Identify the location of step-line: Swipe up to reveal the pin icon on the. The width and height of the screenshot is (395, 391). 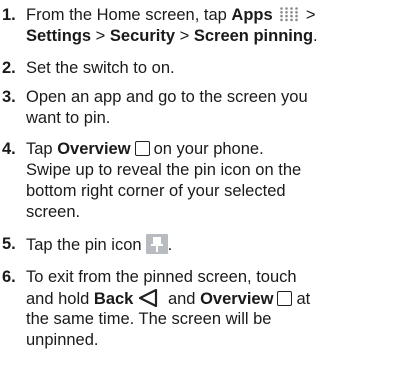
(164, 170).